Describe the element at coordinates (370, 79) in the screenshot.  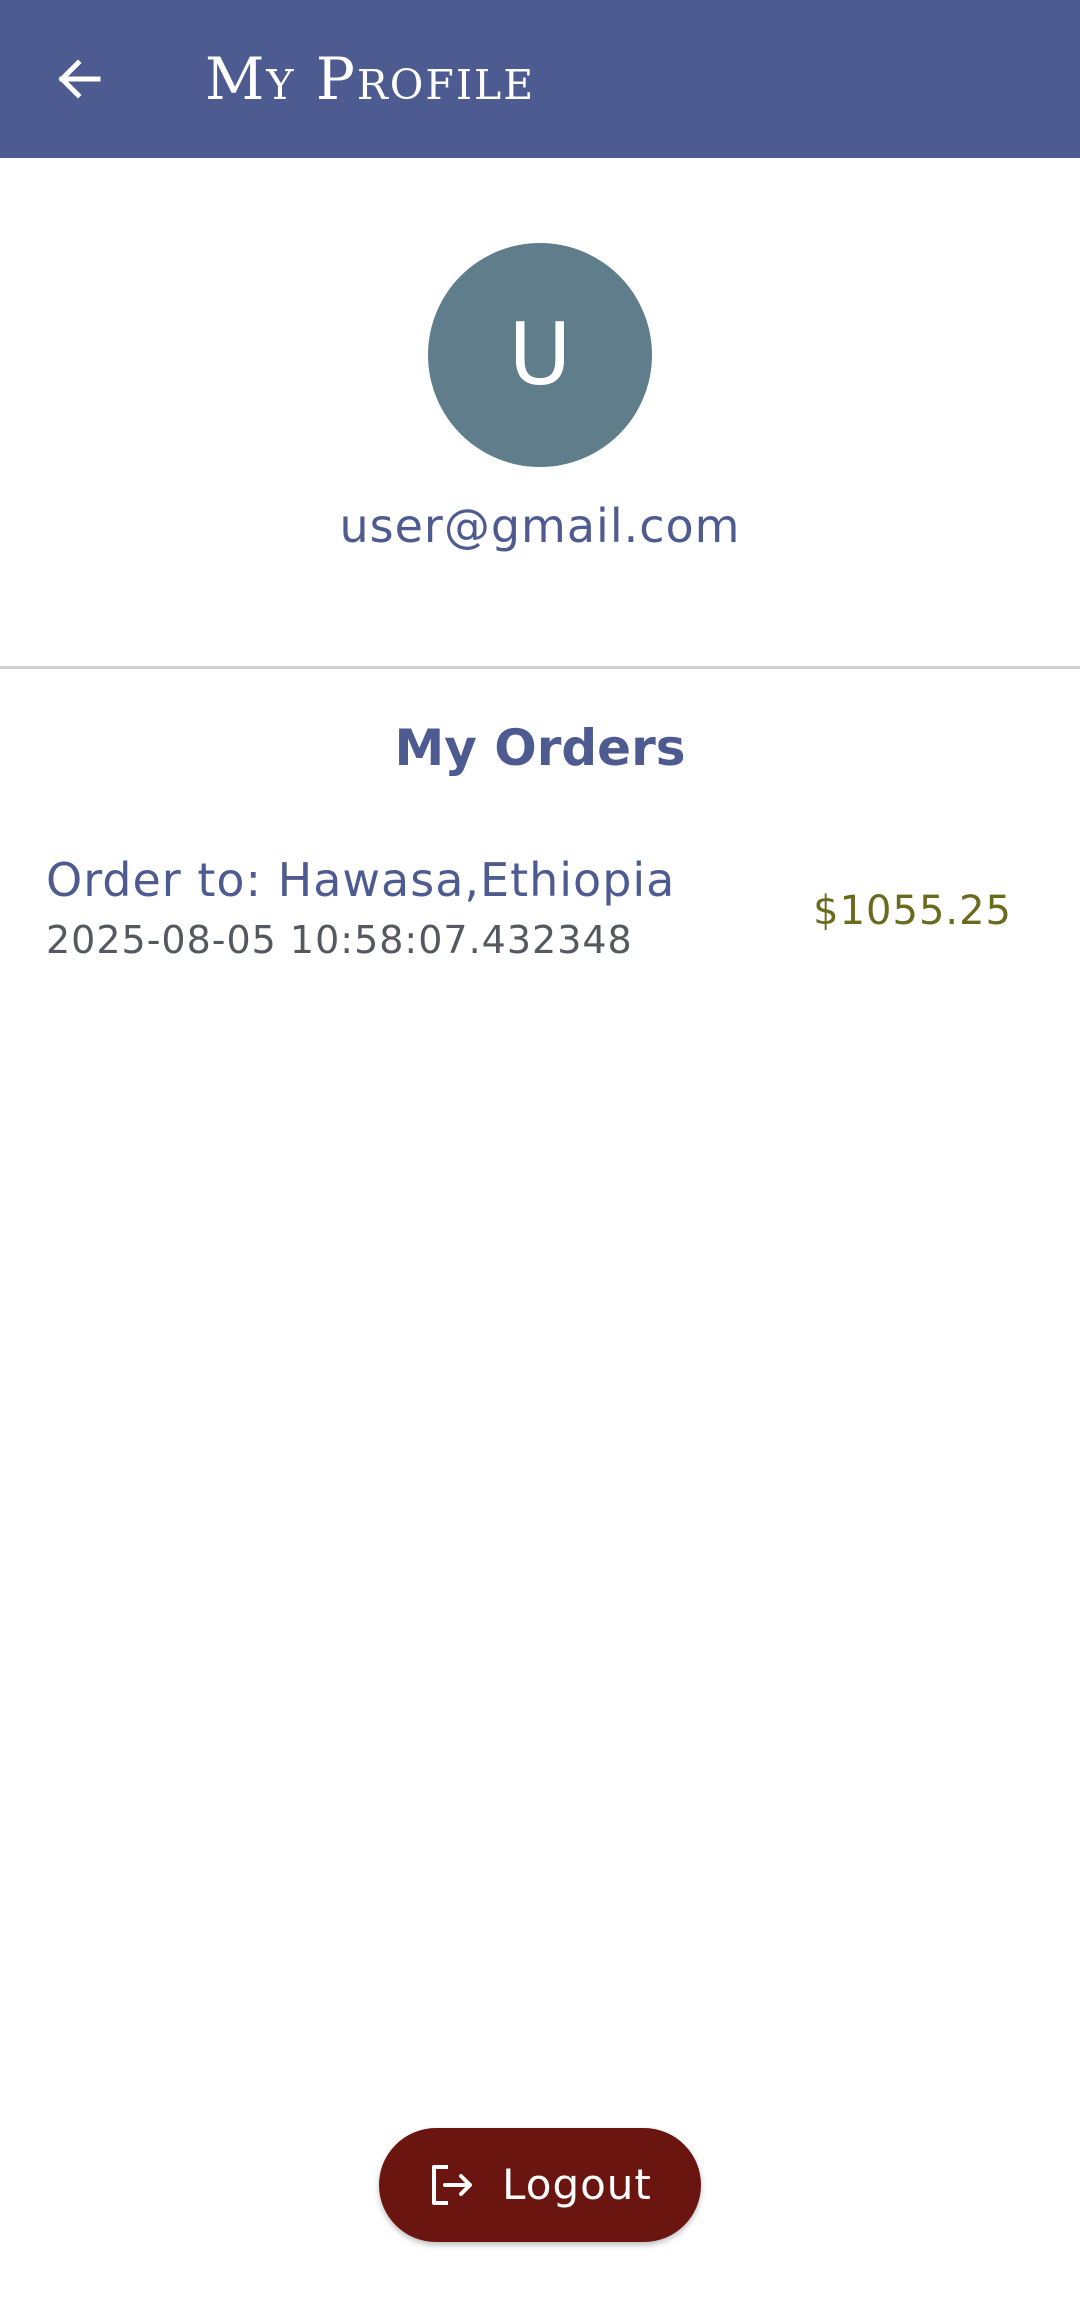
I see `page-title: My Profile` at that location.